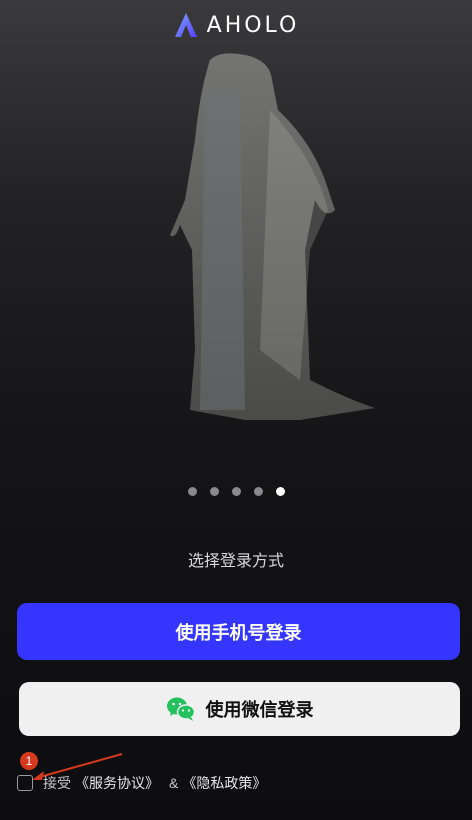 This screenshot has width=472, height=820. I want to click on phone-login-label: 使用手机号登录, so click(238, 632).